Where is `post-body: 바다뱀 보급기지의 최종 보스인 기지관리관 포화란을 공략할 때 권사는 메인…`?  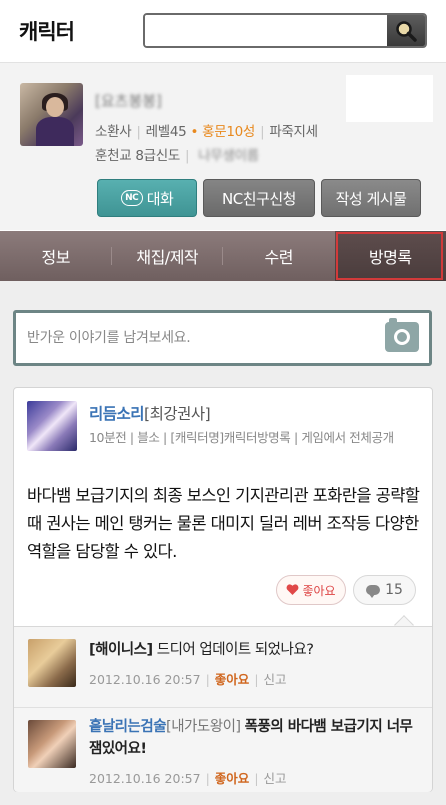
post-body: 바다뱀 보급기지의 최종 보스인 기지관리관 포화란을 공략할 때 권사는 메인… is located at coordinates (223, 523).